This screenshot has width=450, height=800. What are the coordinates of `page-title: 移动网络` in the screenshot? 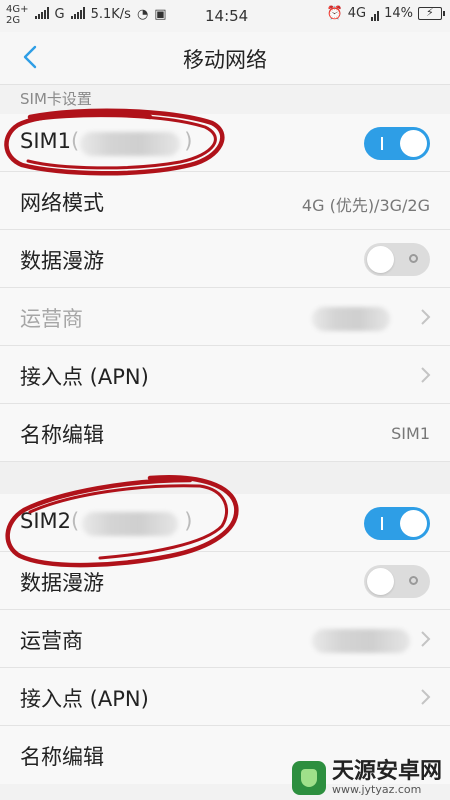 It's located at (225, 60).